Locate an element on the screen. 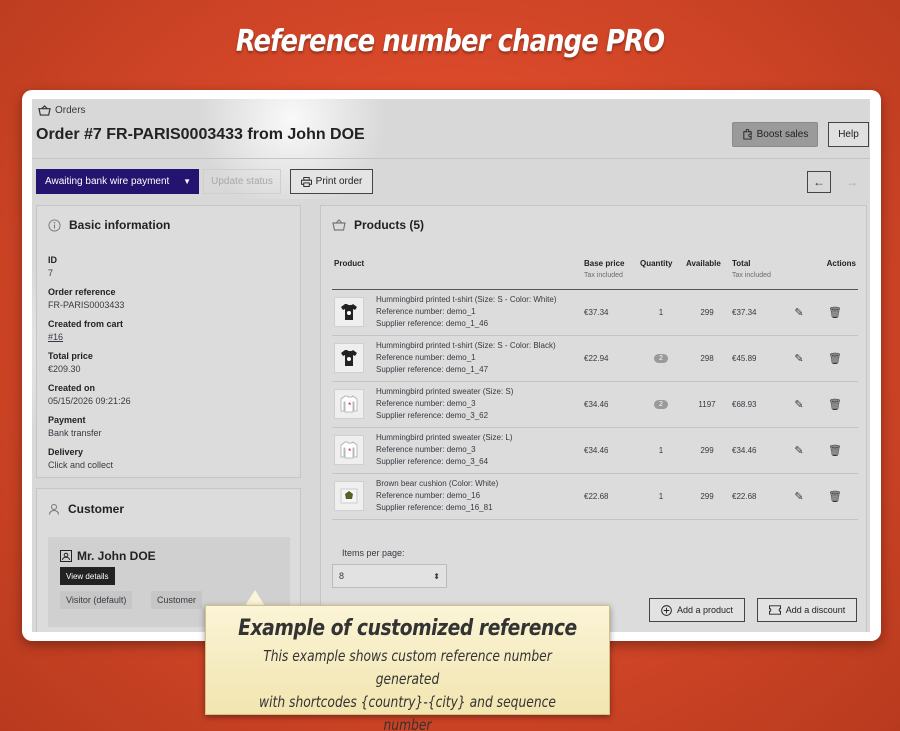 The image size is (900, 731). order-status-select: Awaiting bank wire payment ▼ is located at coordinates (117, 181).